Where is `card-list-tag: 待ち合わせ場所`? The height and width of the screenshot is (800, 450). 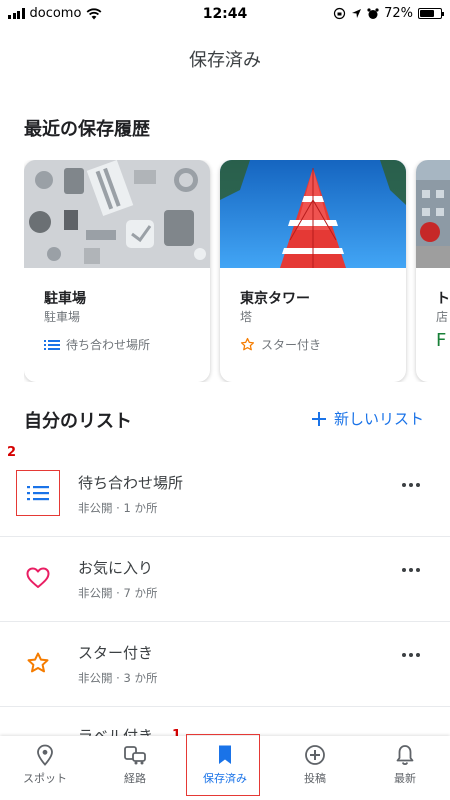 card-list-tag: 待ち合わせ場所 is located at coordinates (97, 344).